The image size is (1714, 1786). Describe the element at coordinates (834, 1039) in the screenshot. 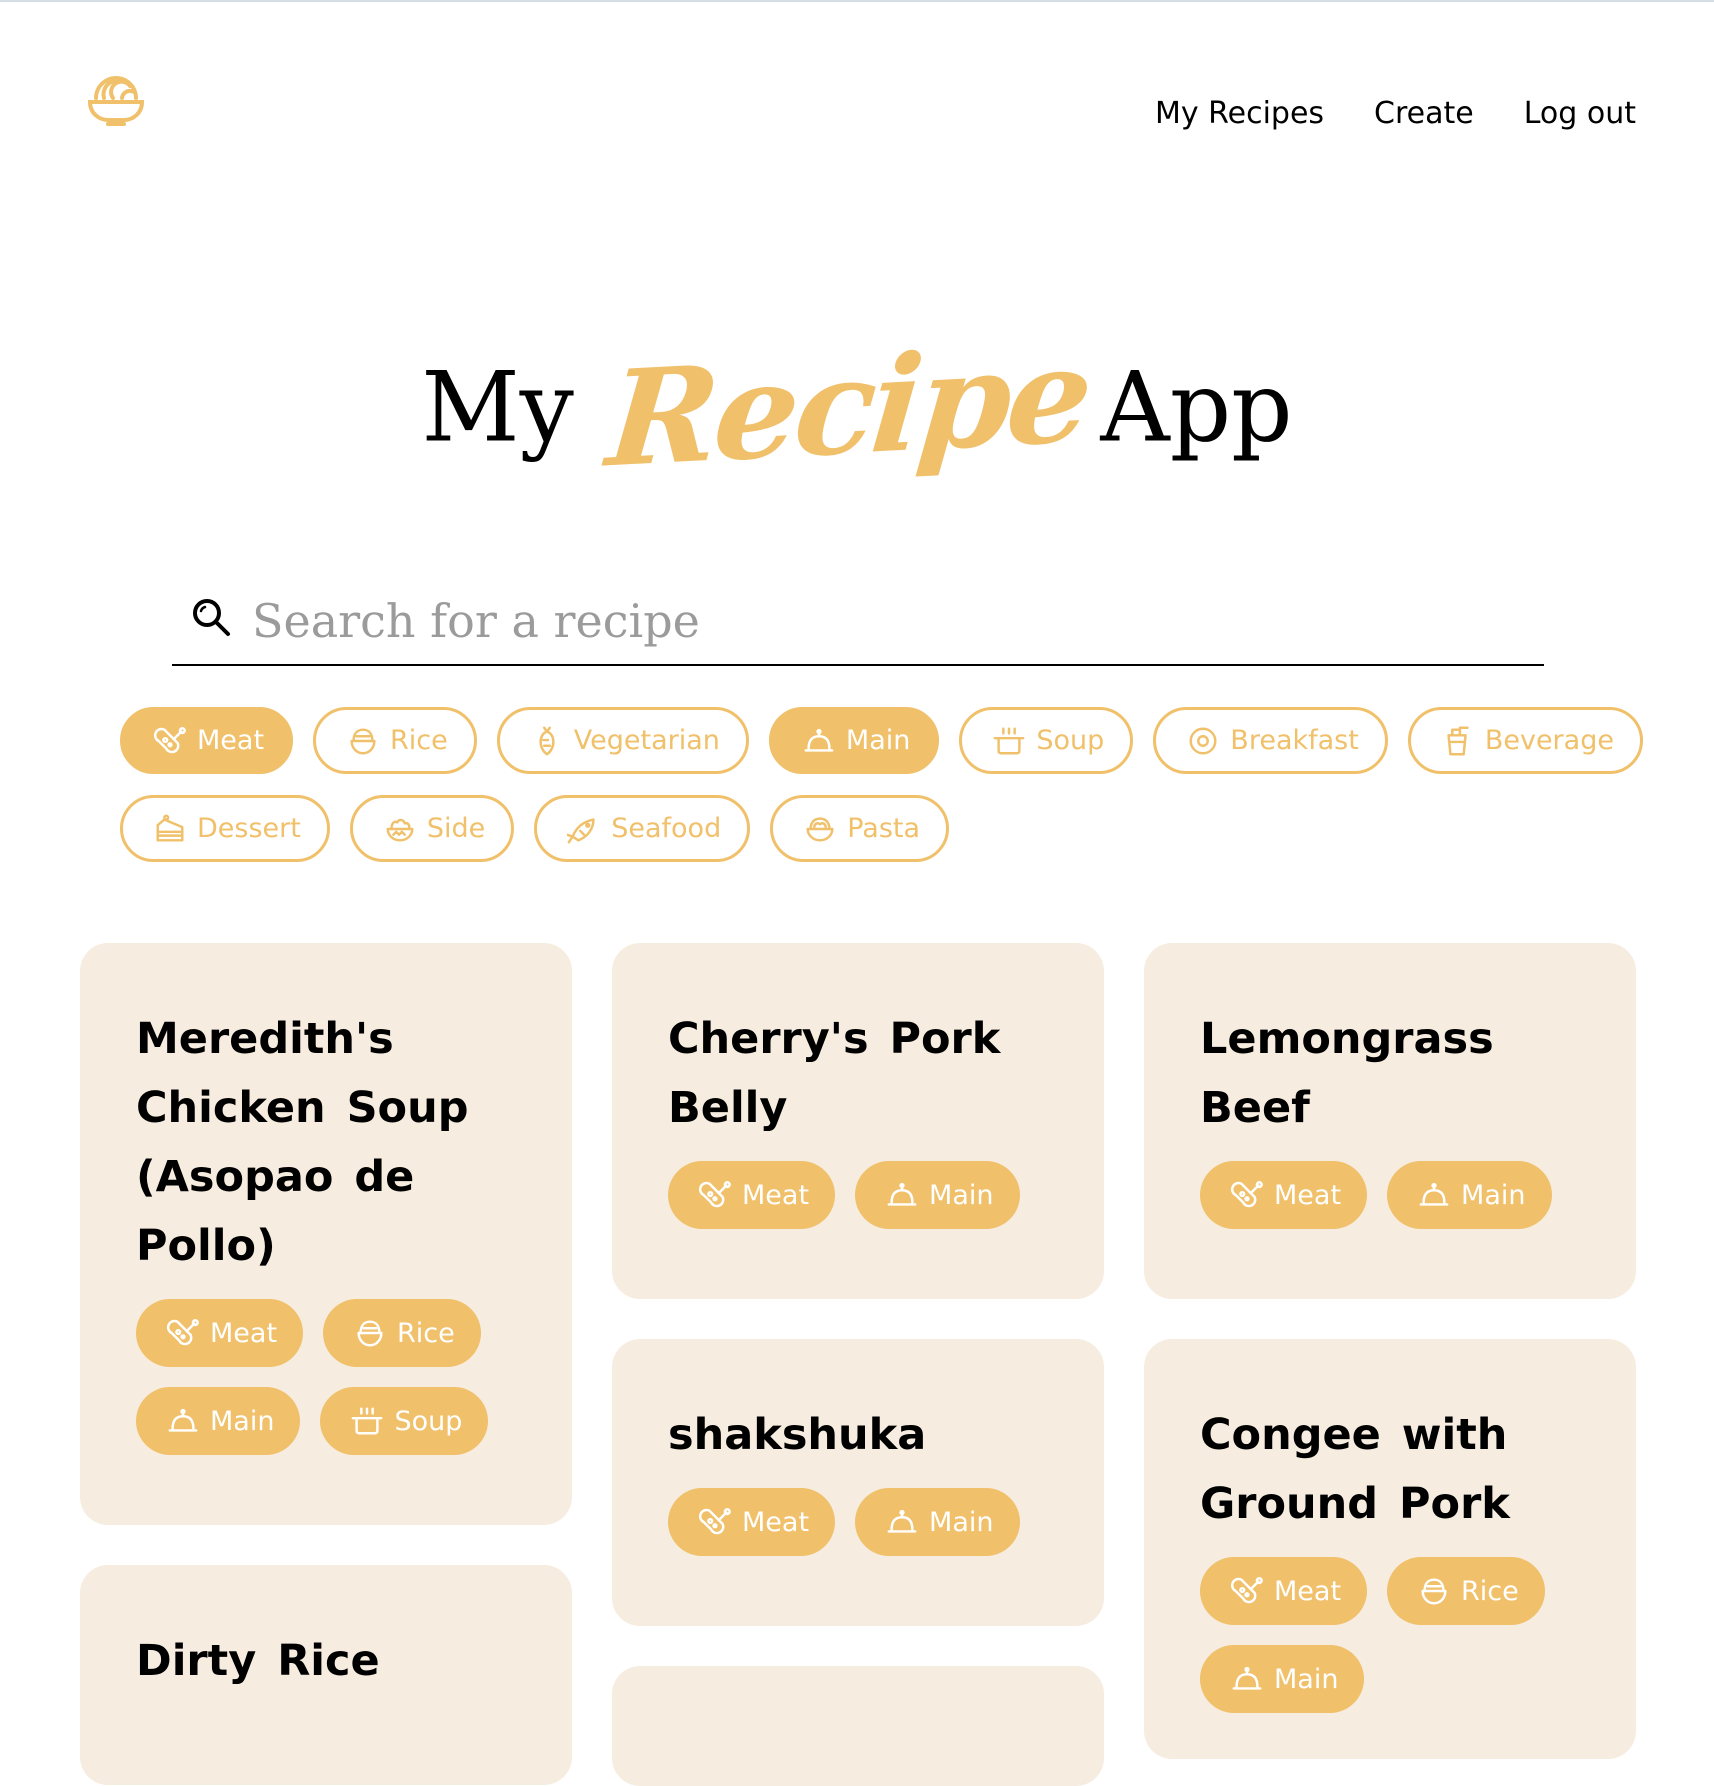

I see `recipe-title-line: Cherry's Pork` at that location.